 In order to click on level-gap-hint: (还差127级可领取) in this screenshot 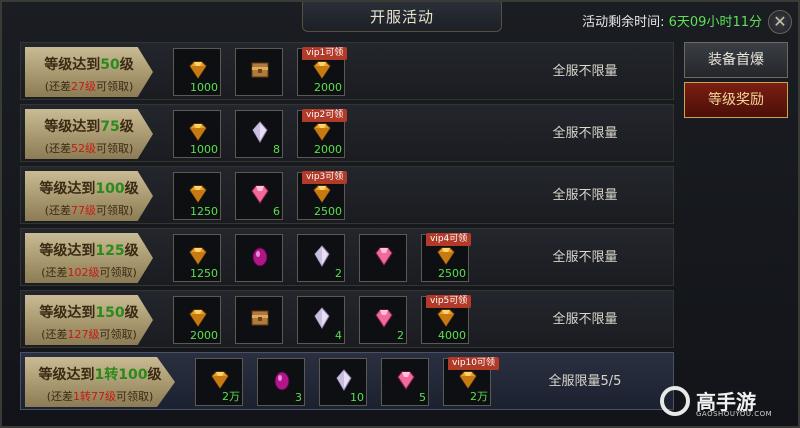, I will do `click(89, 334)`.